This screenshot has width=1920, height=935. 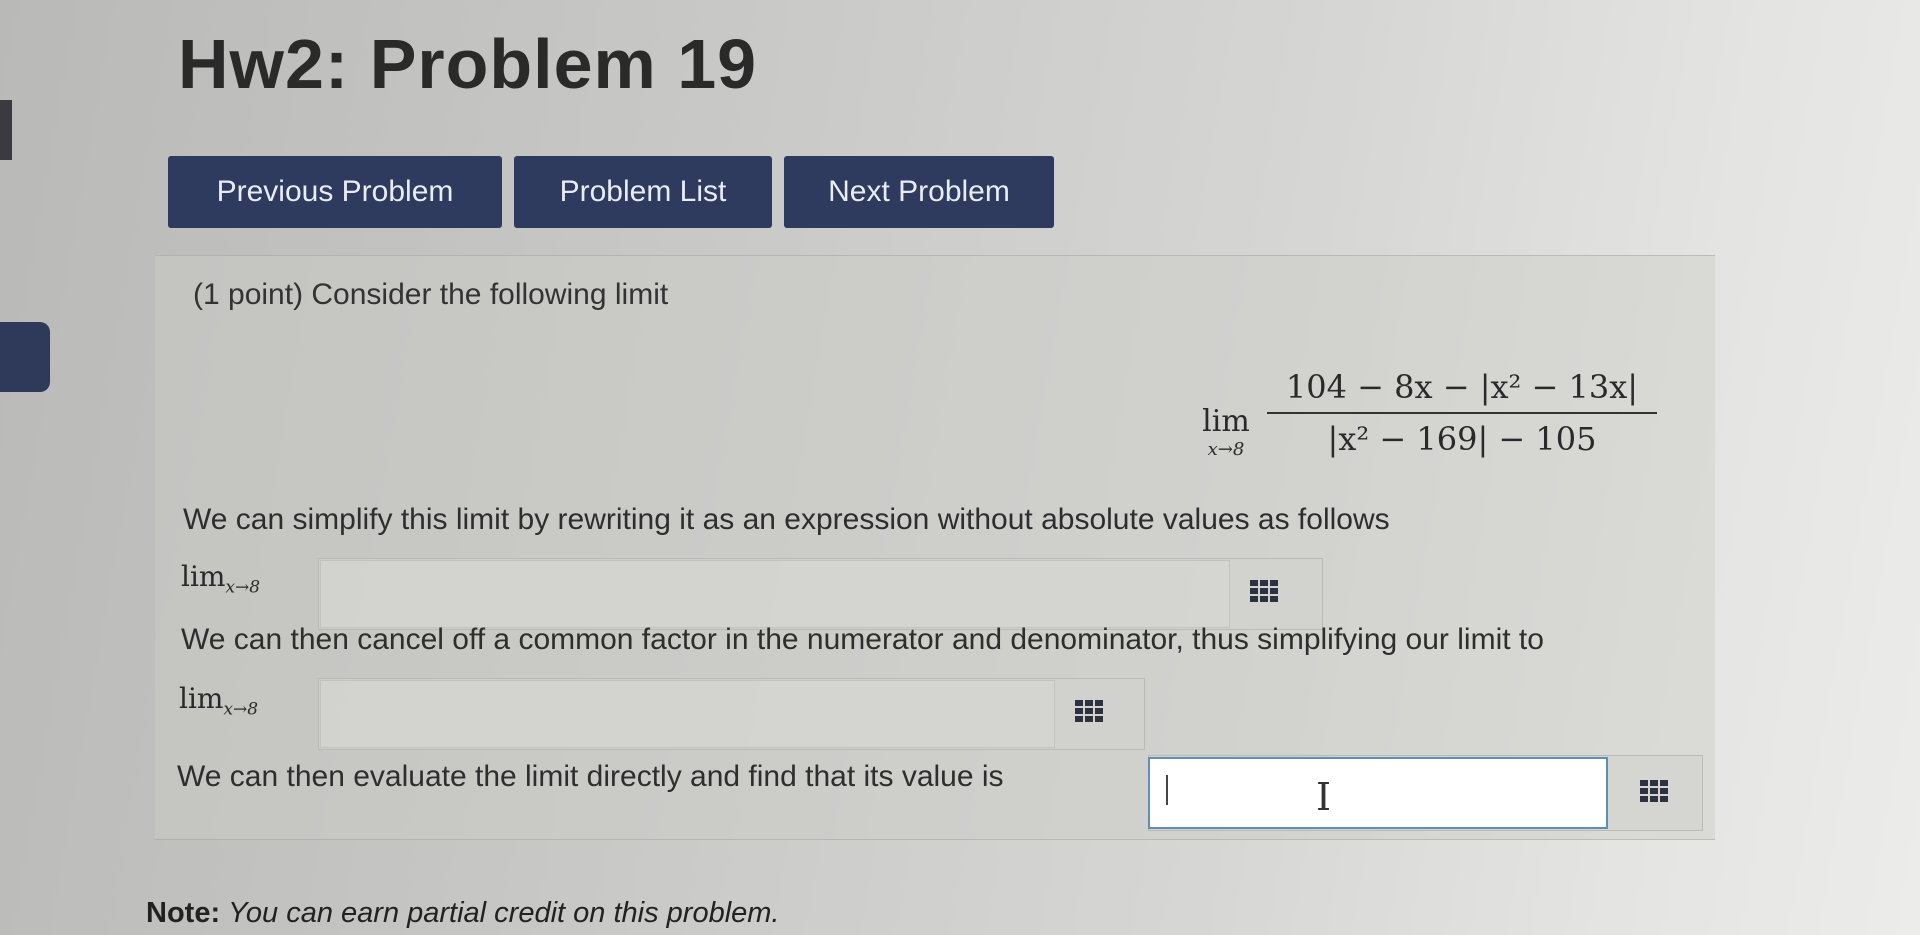 I want to click on lim-word: lim, so click(x=1226, y=421).